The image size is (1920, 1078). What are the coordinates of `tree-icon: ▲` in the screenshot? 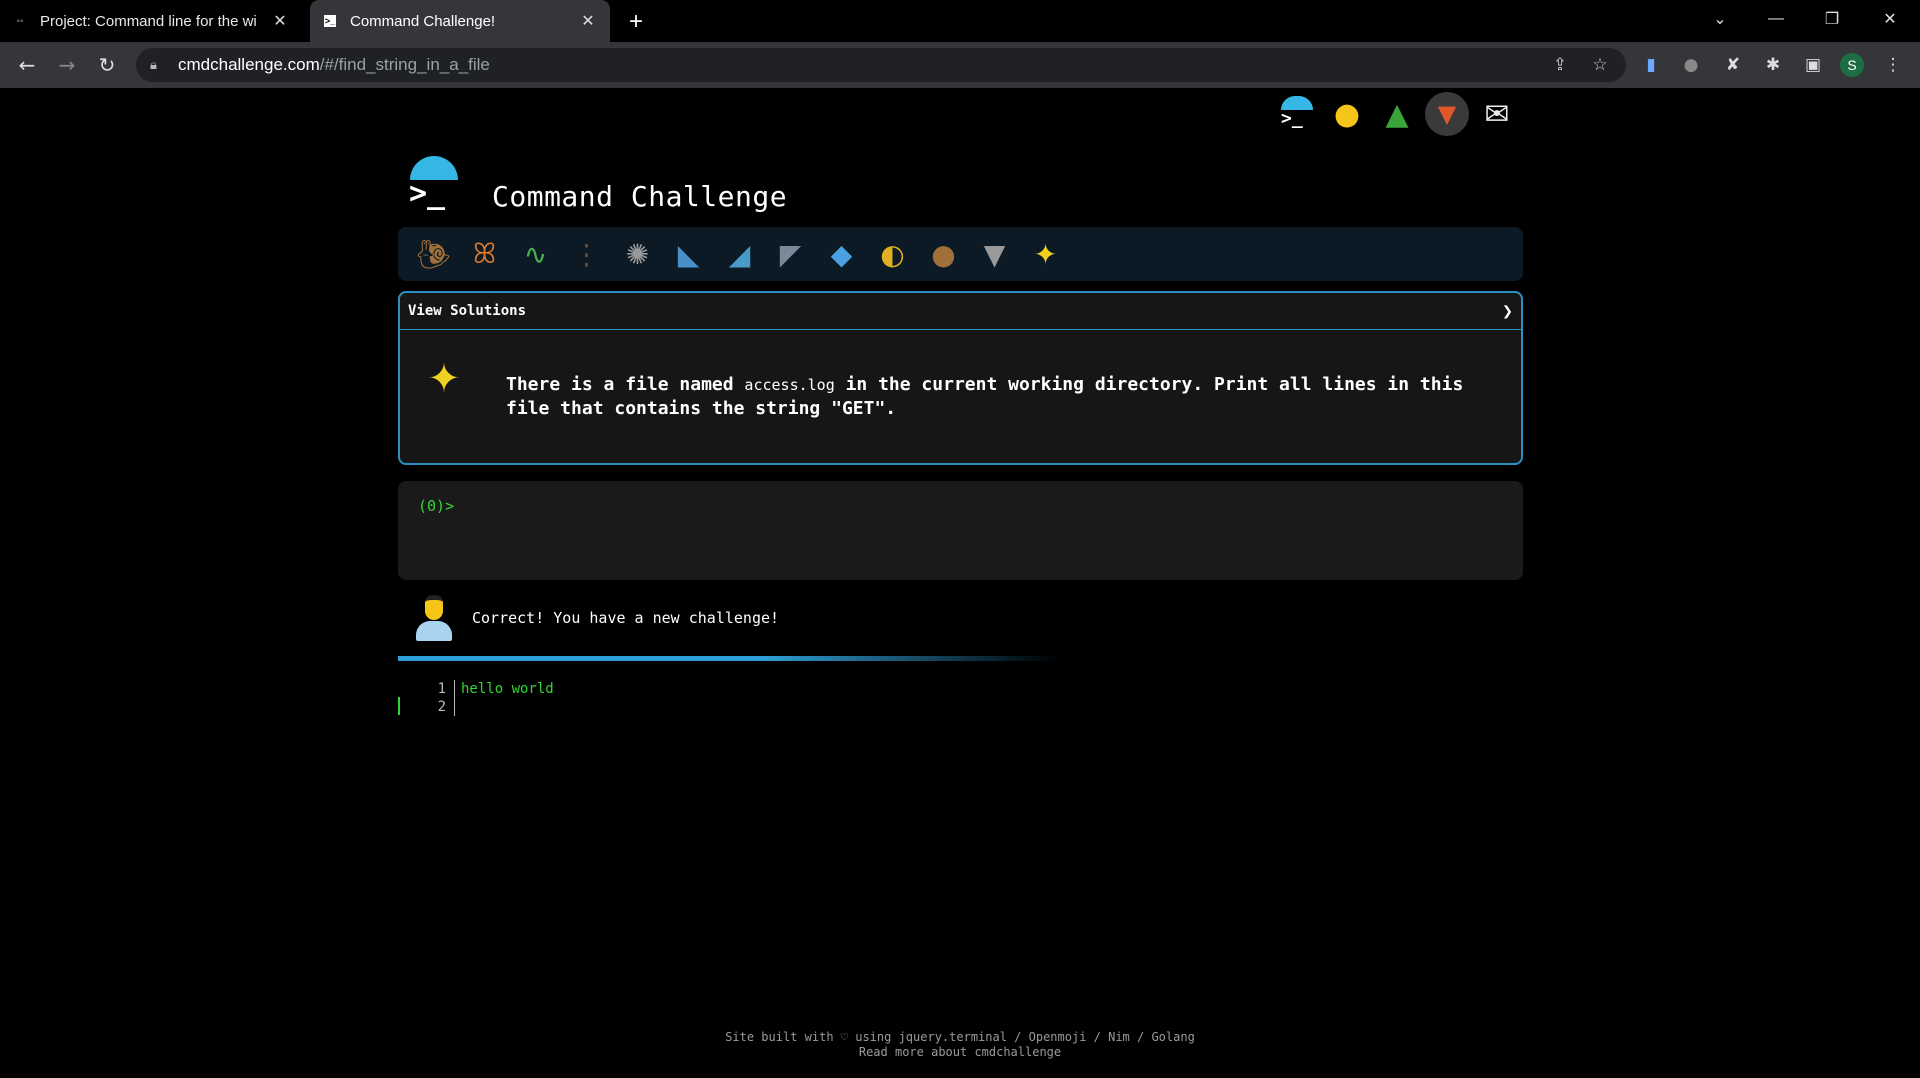 It's located at (1397, 114).